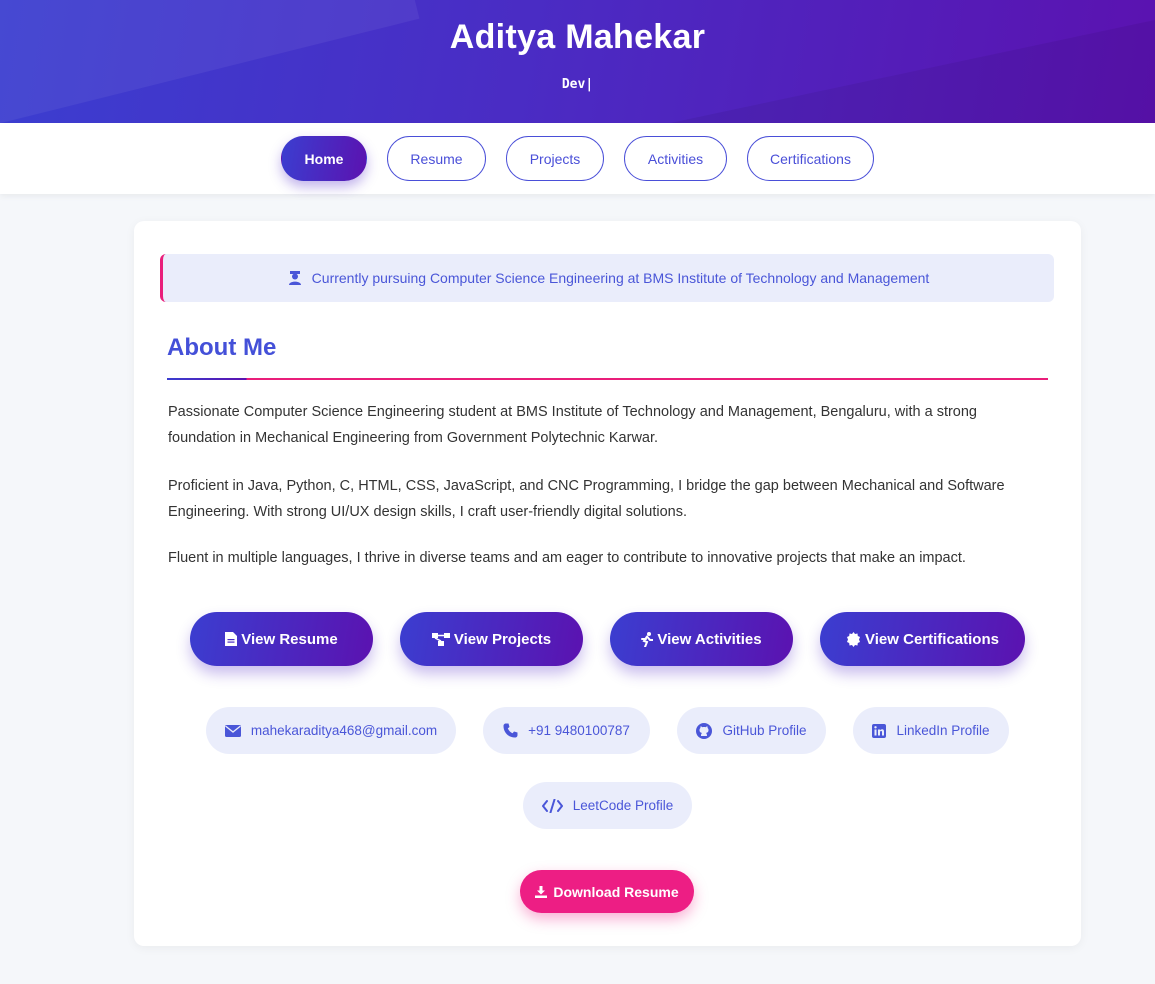 This screenshot has width=1155, height=984. What do you see at coordinates (764, 730) in the screenshot?
I see `github-text: GitHub Profile` at bounding box center [764, 730].